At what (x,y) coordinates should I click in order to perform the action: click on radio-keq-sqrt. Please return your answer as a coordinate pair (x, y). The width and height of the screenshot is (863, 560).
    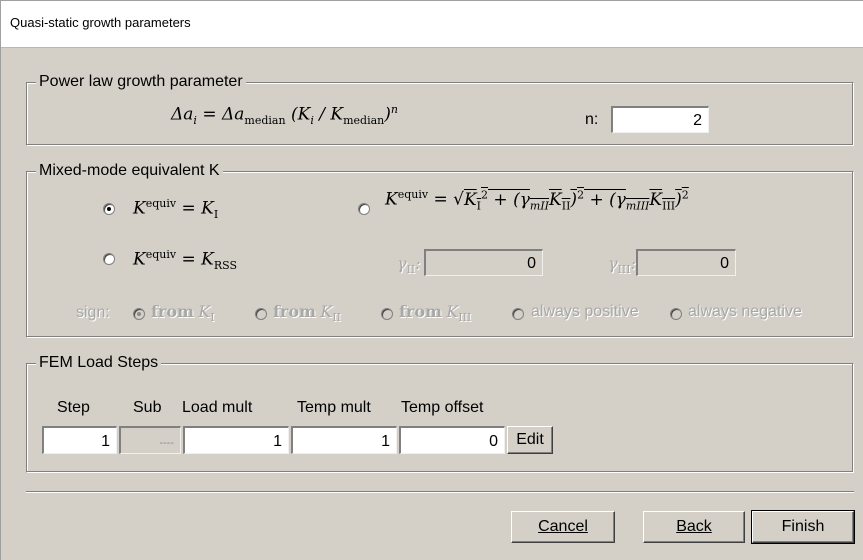
    Looking at the image, I should click on (364, 209).